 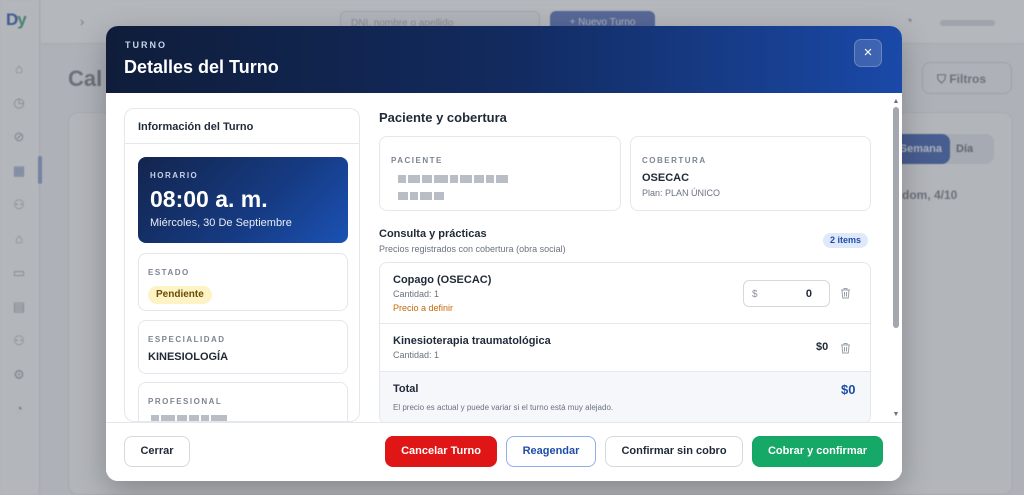 I want to click on total-value: $0, so click(x=848, y=389).